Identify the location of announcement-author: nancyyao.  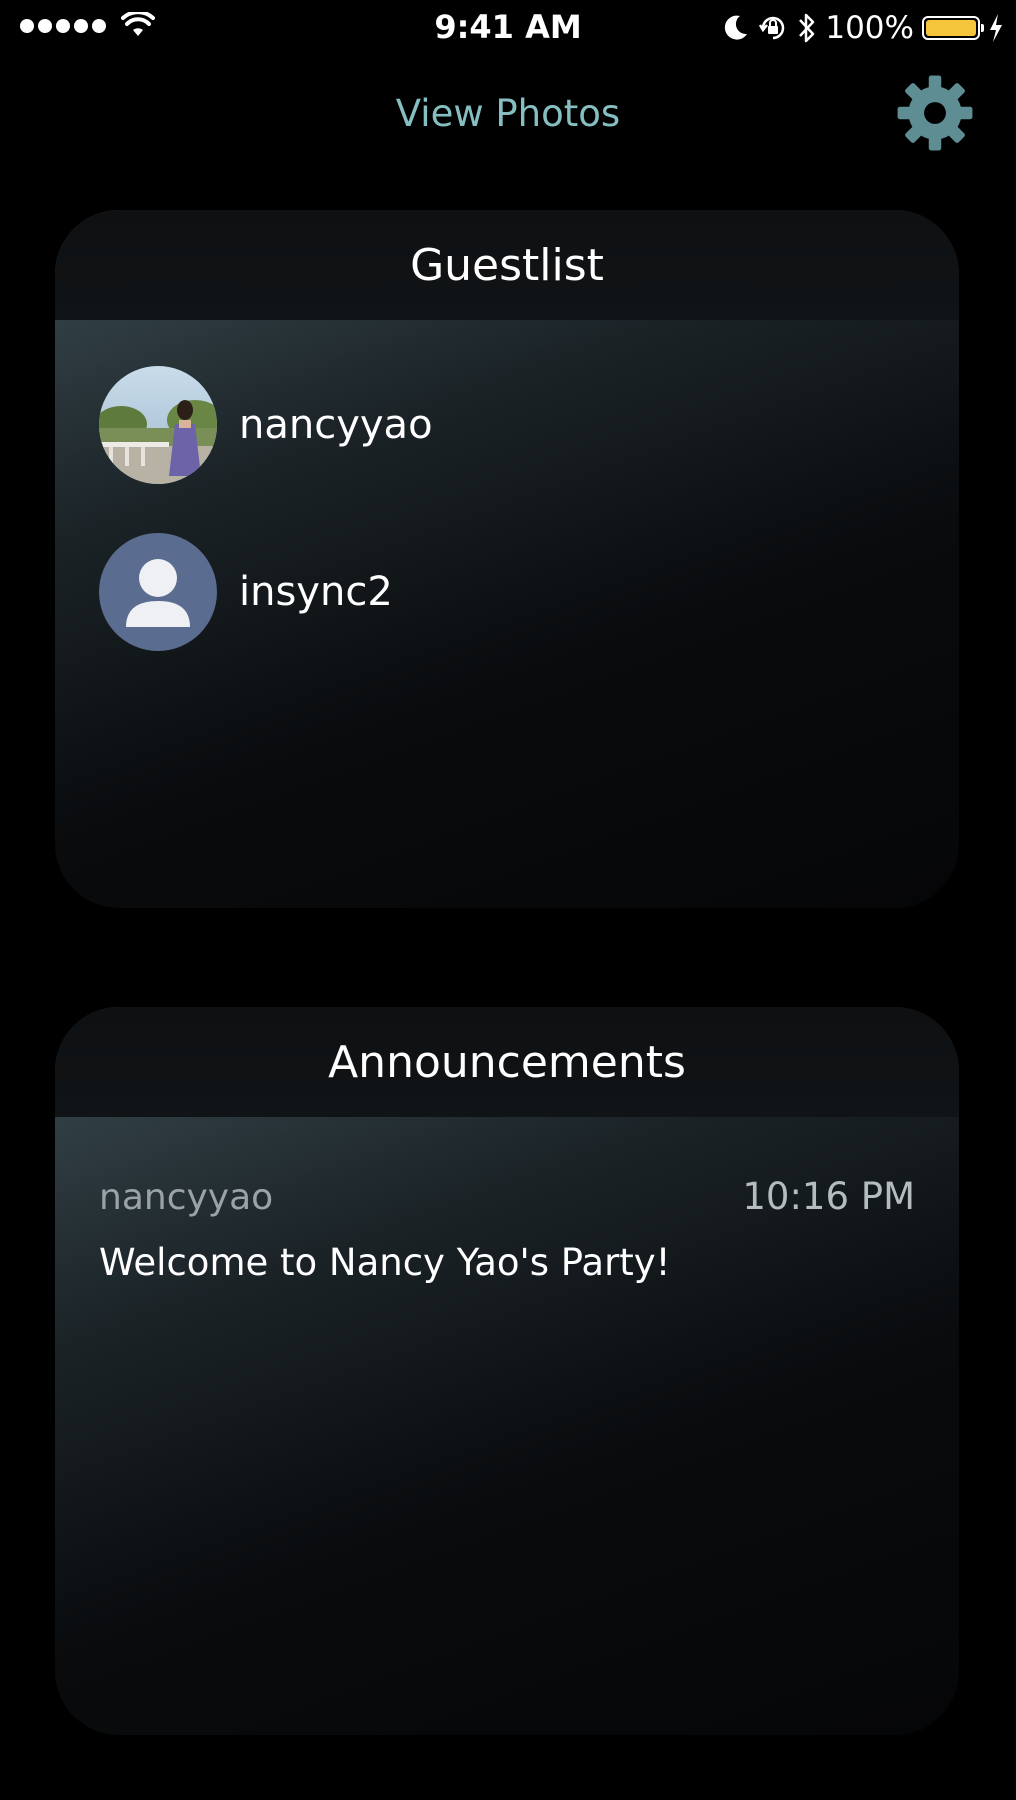
(186, 1197).